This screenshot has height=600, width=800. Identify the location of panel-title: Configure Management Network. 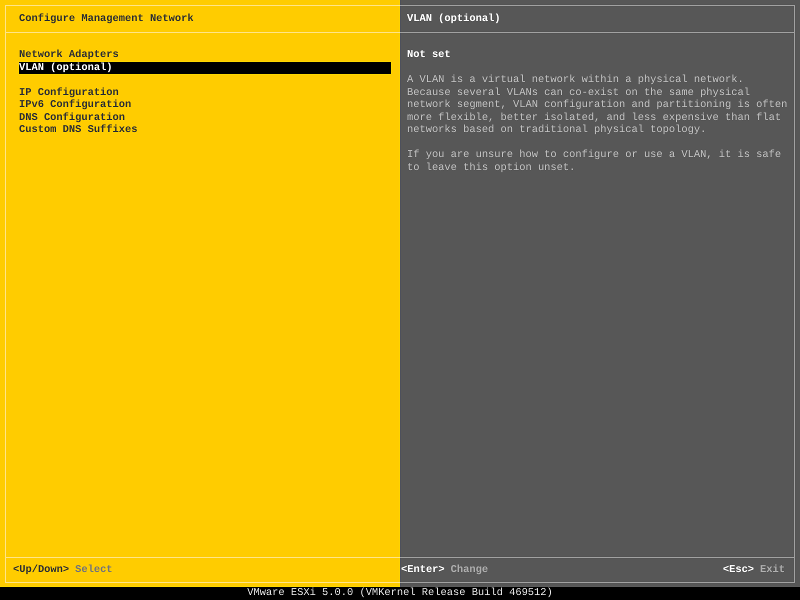
(106, 19).